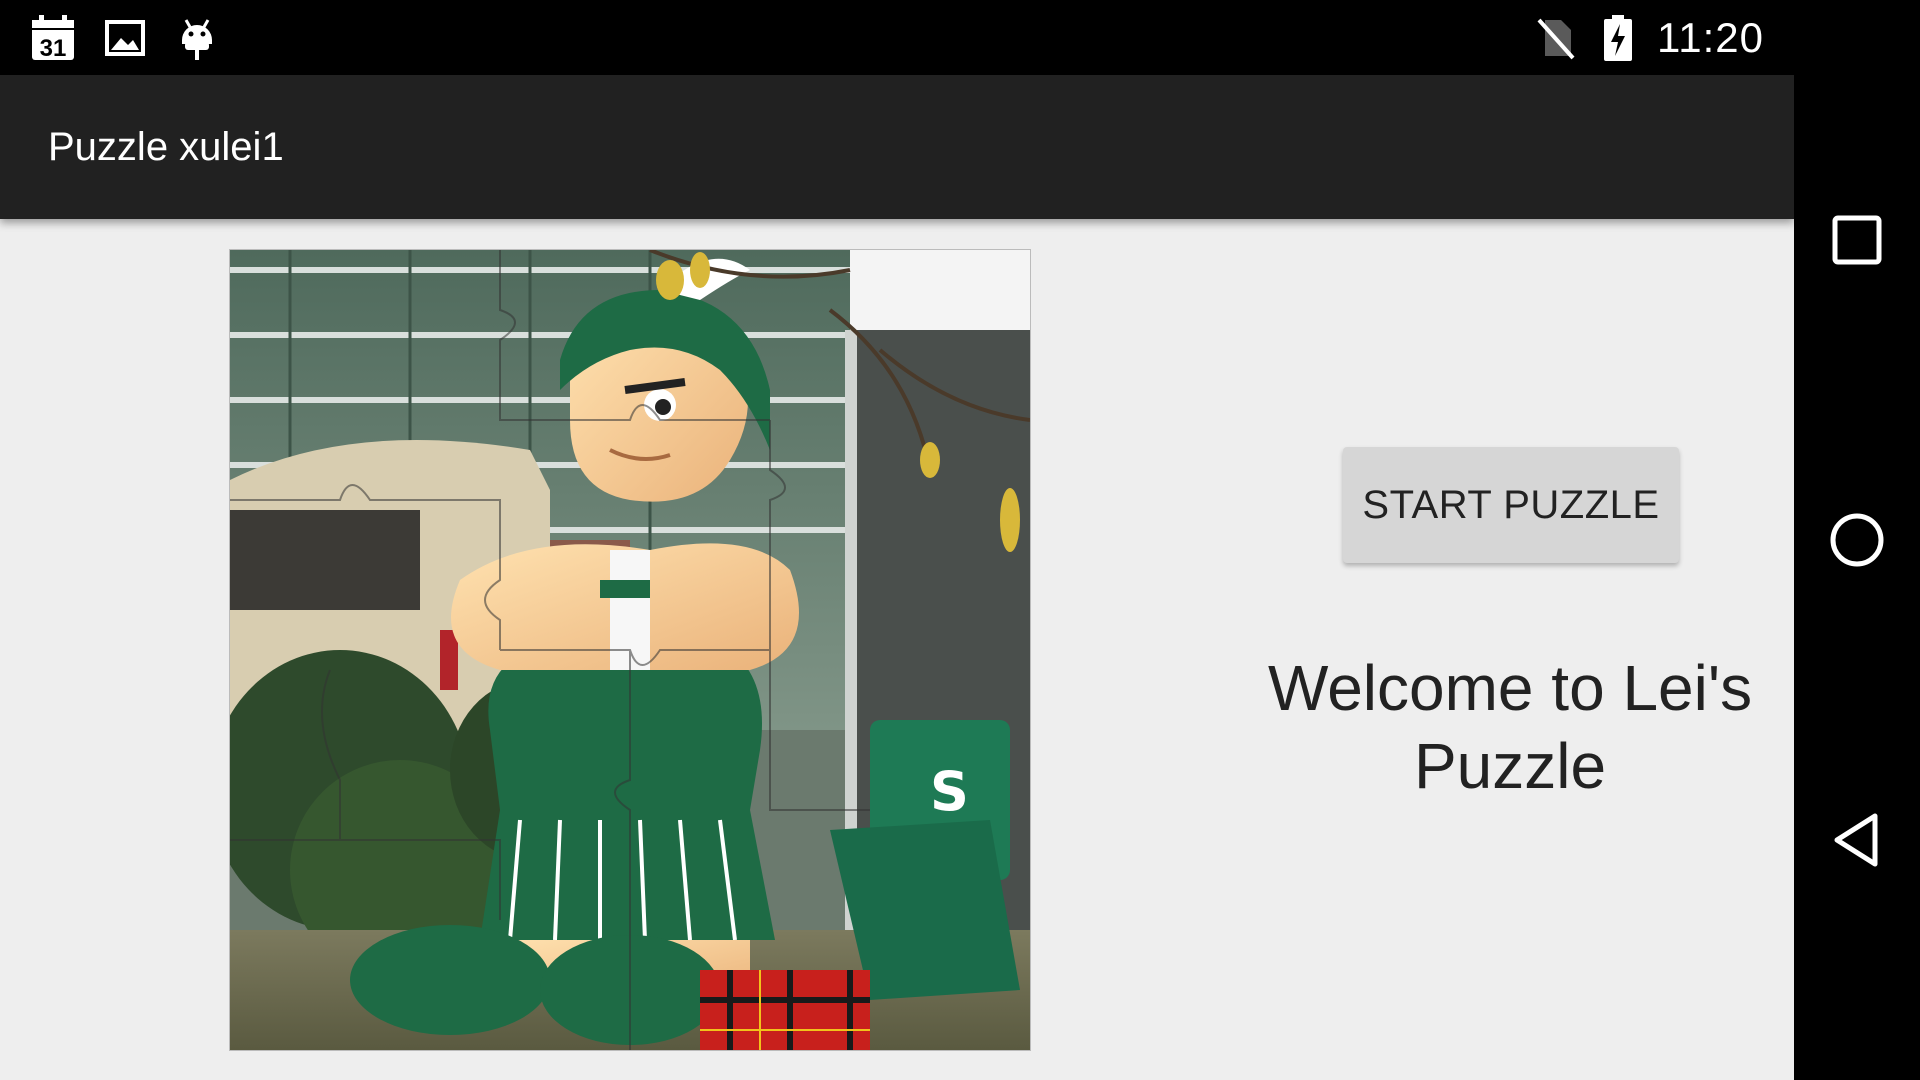  What do you see at coordinates (897, 147) in the screenshot?
I see `app-bar: Puzzle xulei1` at bounding box center [897, 147].